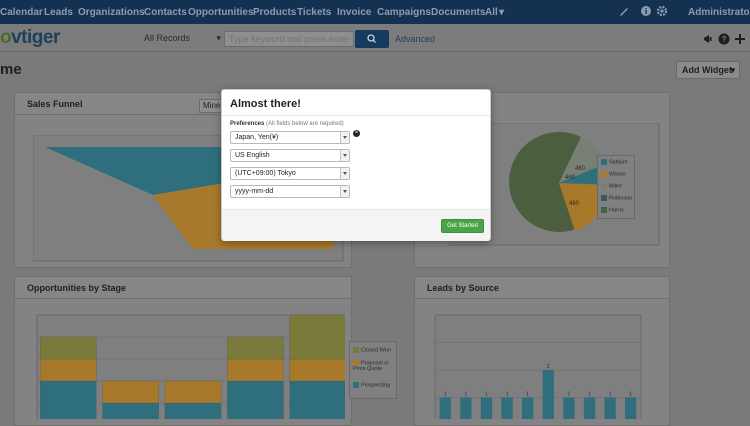 The image size is (750, 426). Describe the element at coordinates (212, 105) in the screenshot. I see `owner-filter-value: Mine` at that location.